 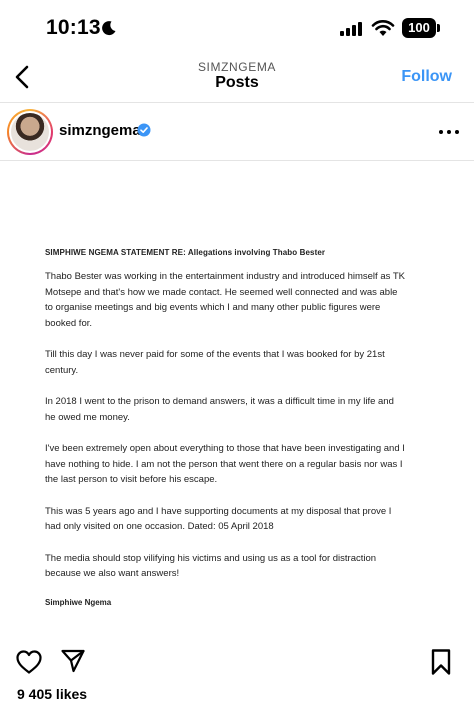 I want to click on username: simzngema, so click(x=100, y=130).